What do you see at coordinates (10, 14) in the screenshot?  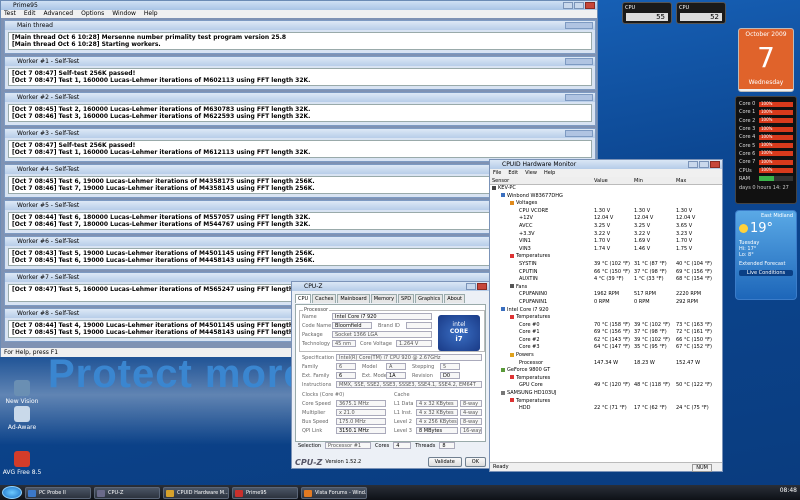 I see `menu-item: Test` at bounding box center [10, 14].